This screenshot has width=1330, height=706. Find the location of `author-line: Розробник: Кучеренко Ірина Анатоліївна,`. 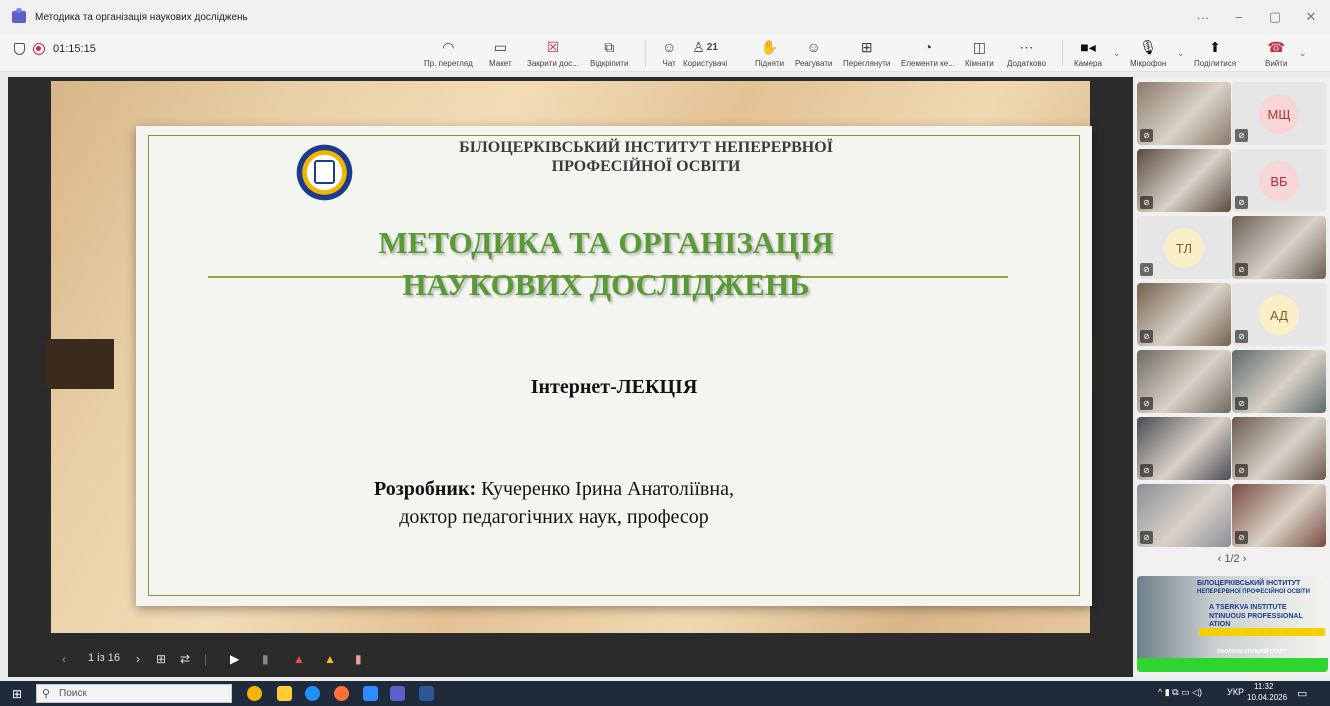

author-line: Розробник: Кучеренко Ірина Анатоліївна, is located at coordinates (554, 489).